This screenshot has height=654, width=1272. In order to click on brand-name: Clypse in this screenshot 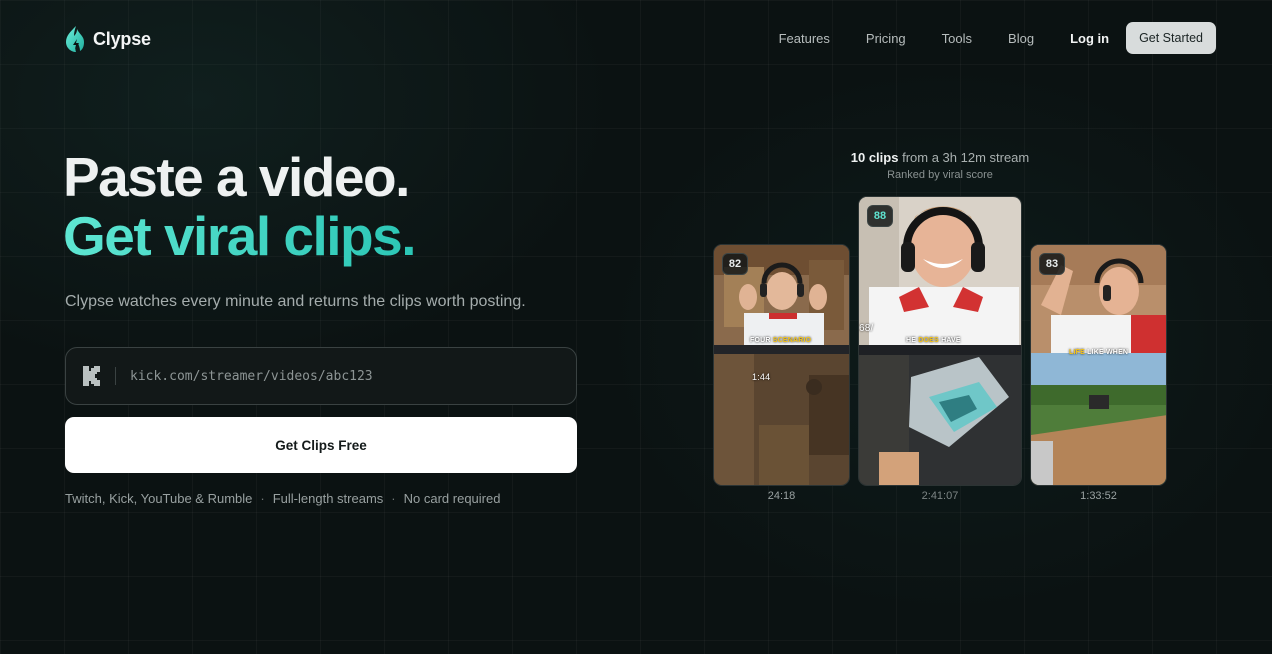, I will do `click(122, 38)`.